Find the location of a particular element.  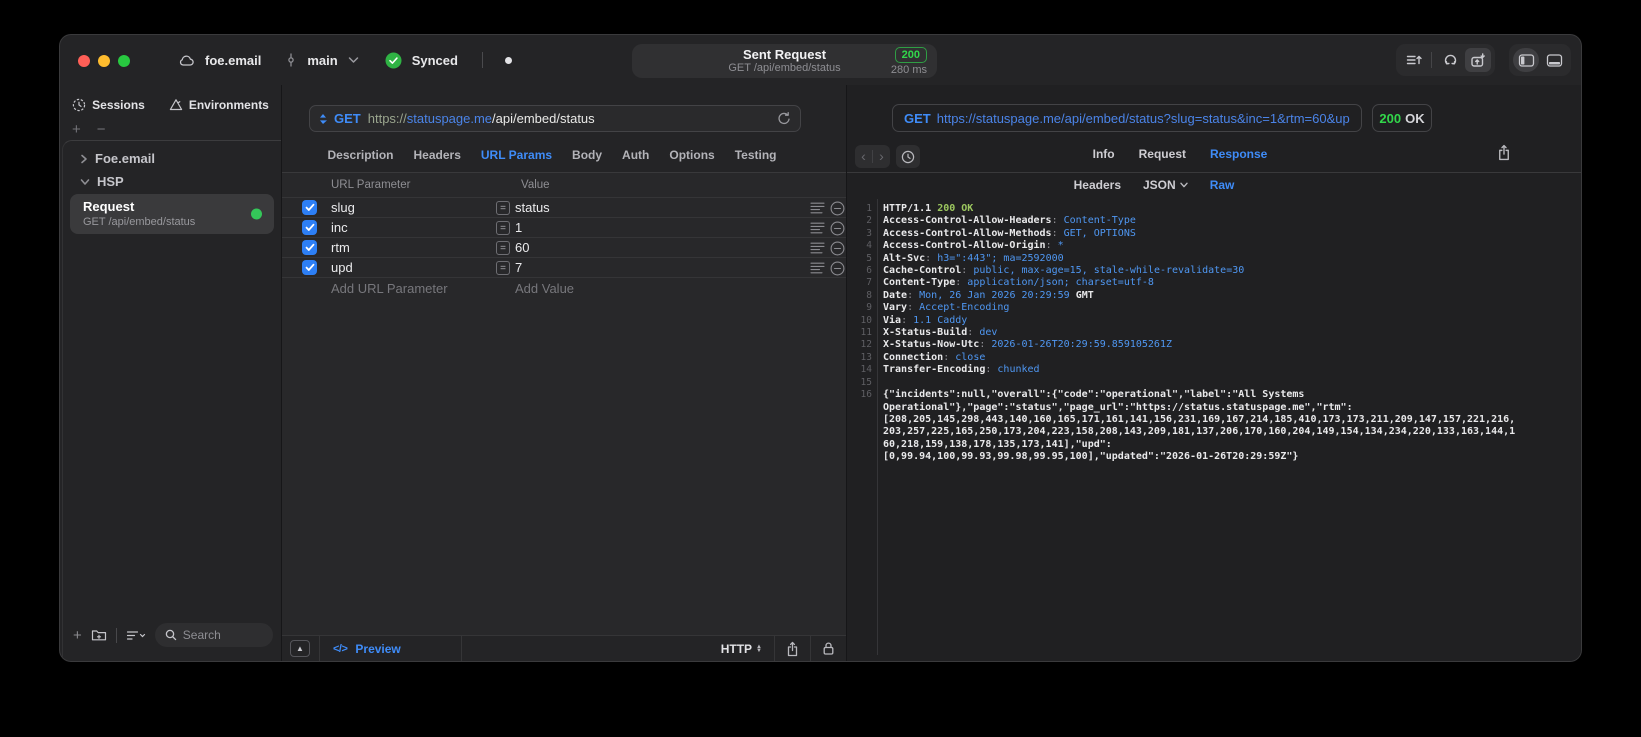

panel-left-icon is located at coordinates (1526, 60).